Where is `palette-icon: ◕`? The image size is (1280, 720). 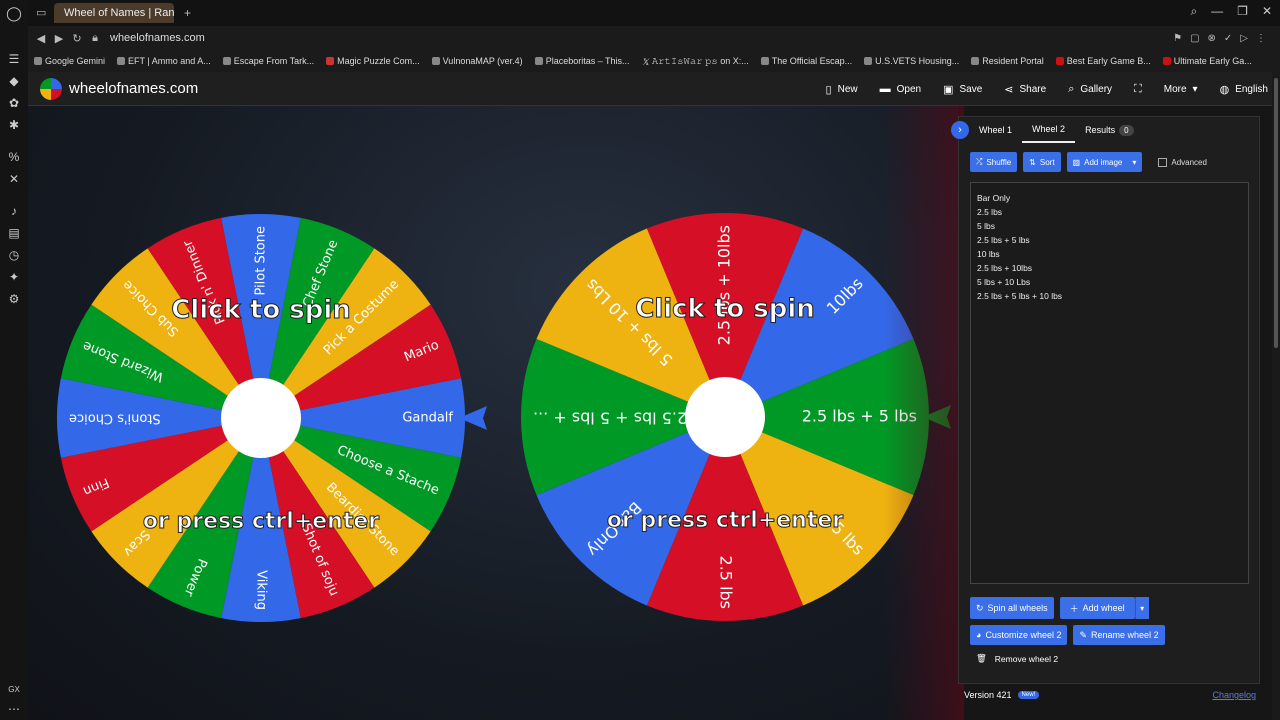
palette-icon: ◕ is located at coordinates (979, 635).